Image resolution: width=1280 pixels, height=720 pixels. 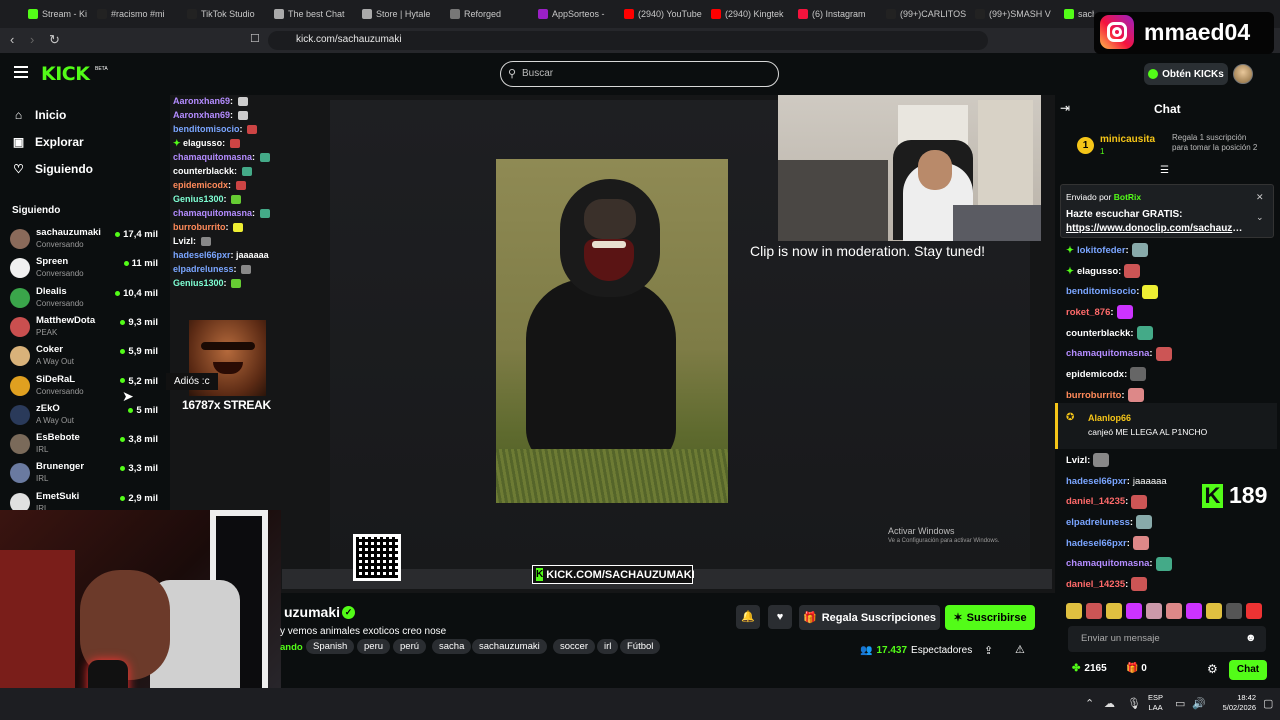 What do you see at coordinates (136, 234) in the screenshot?
I see `viewer-count: 17,4 mil` at bounding box center [136, 234].